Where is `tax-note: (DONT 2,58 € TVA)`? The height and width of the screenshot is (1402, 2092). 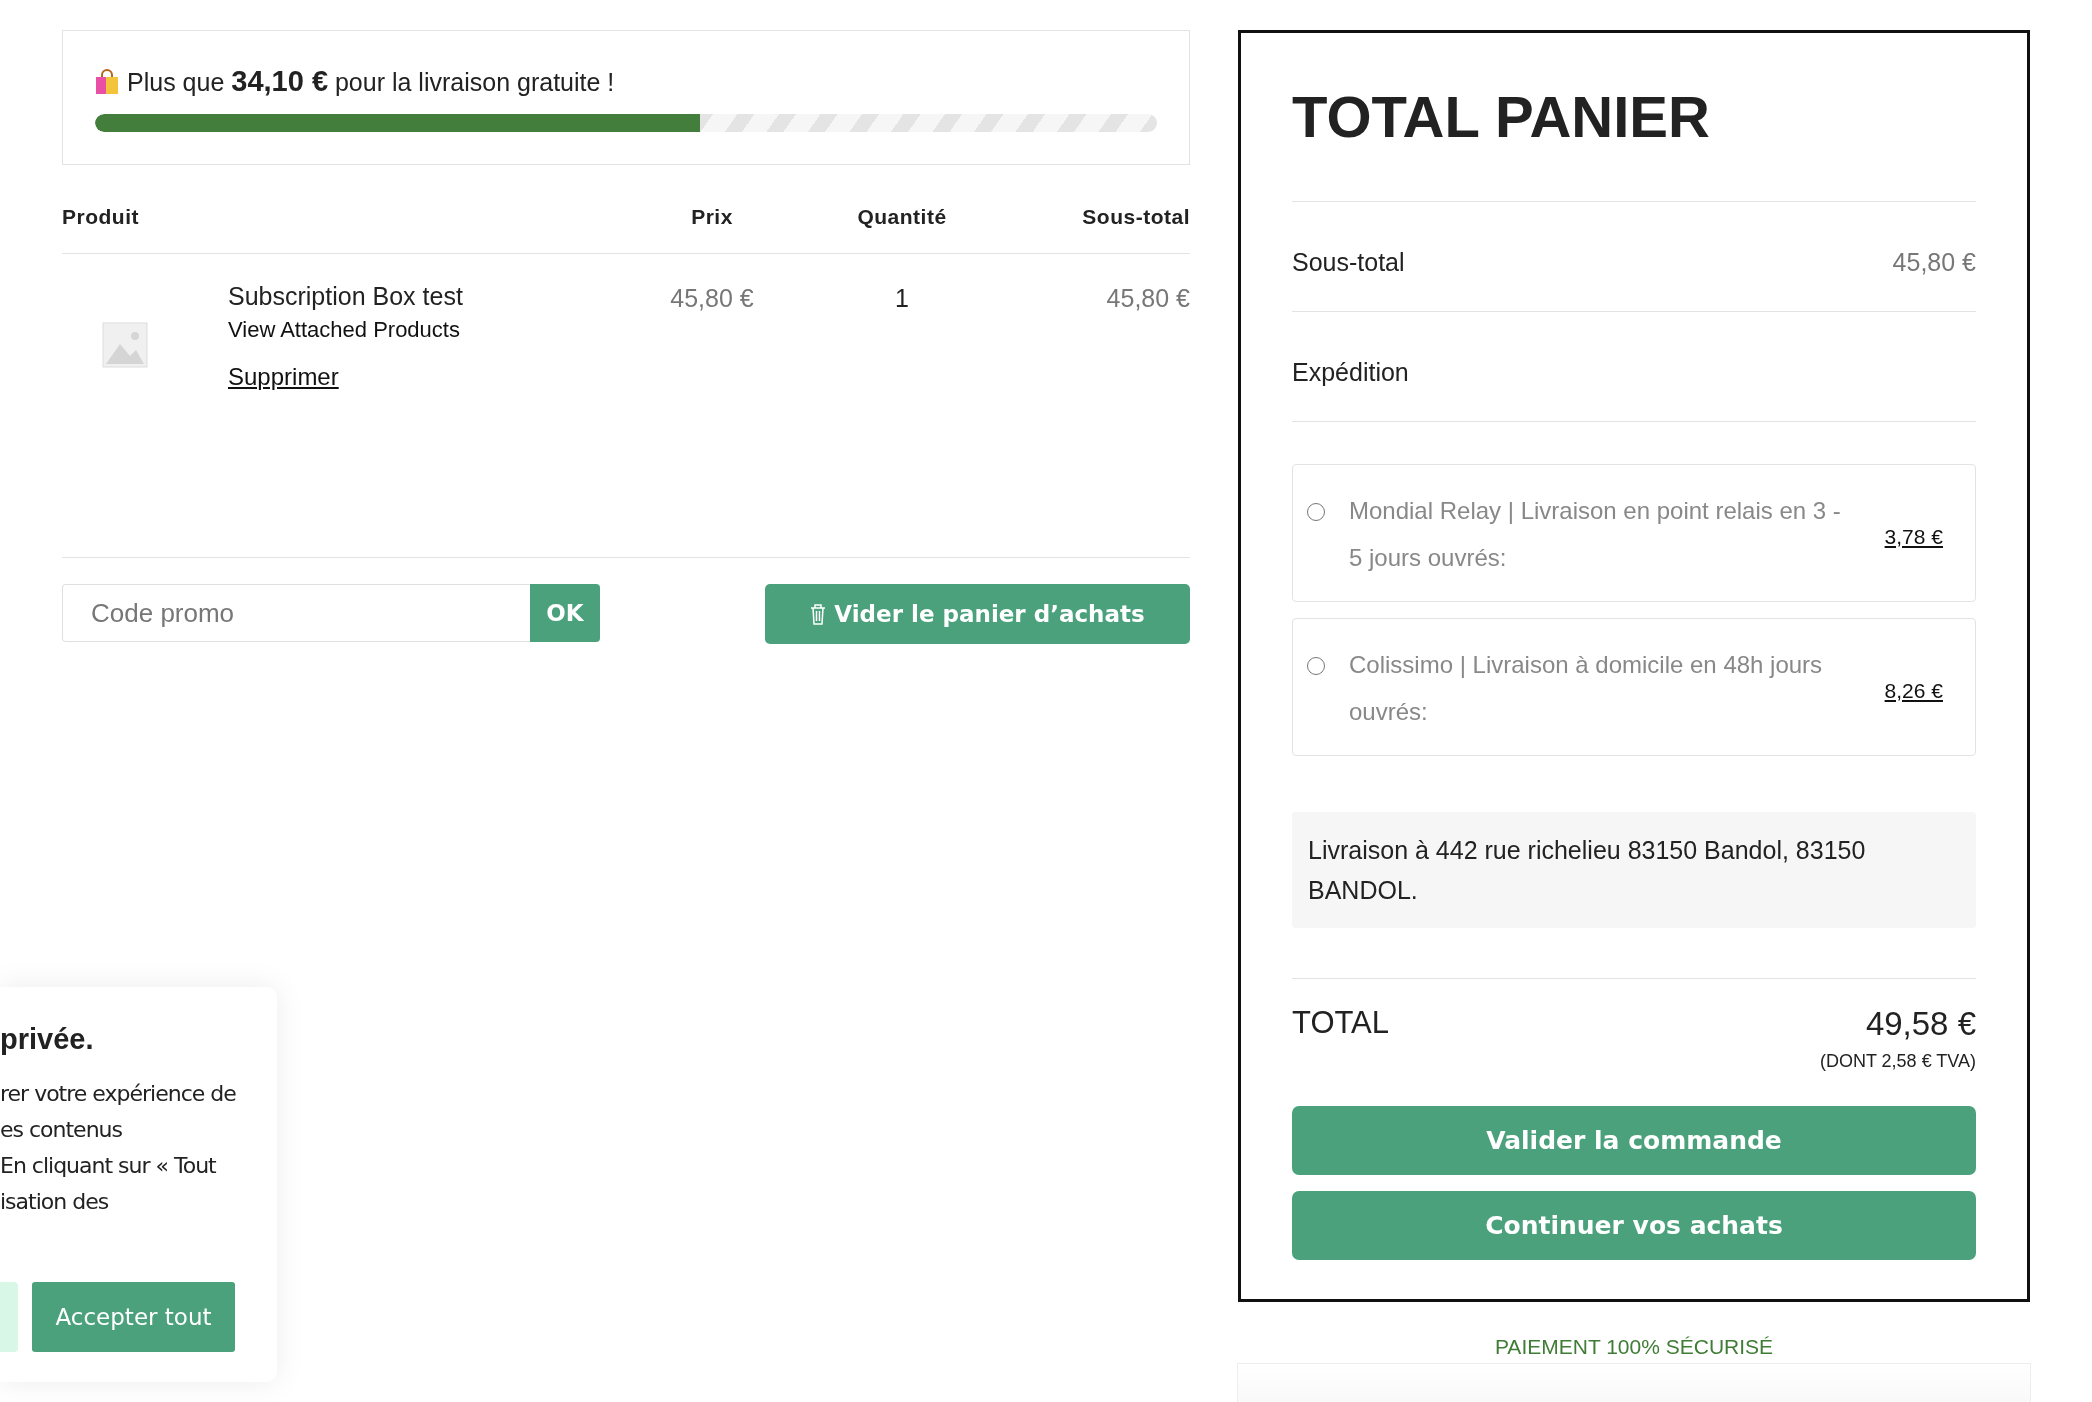
tax-note: (DONT 2,58 € TVA) is located at coordinates (1897, 1061).